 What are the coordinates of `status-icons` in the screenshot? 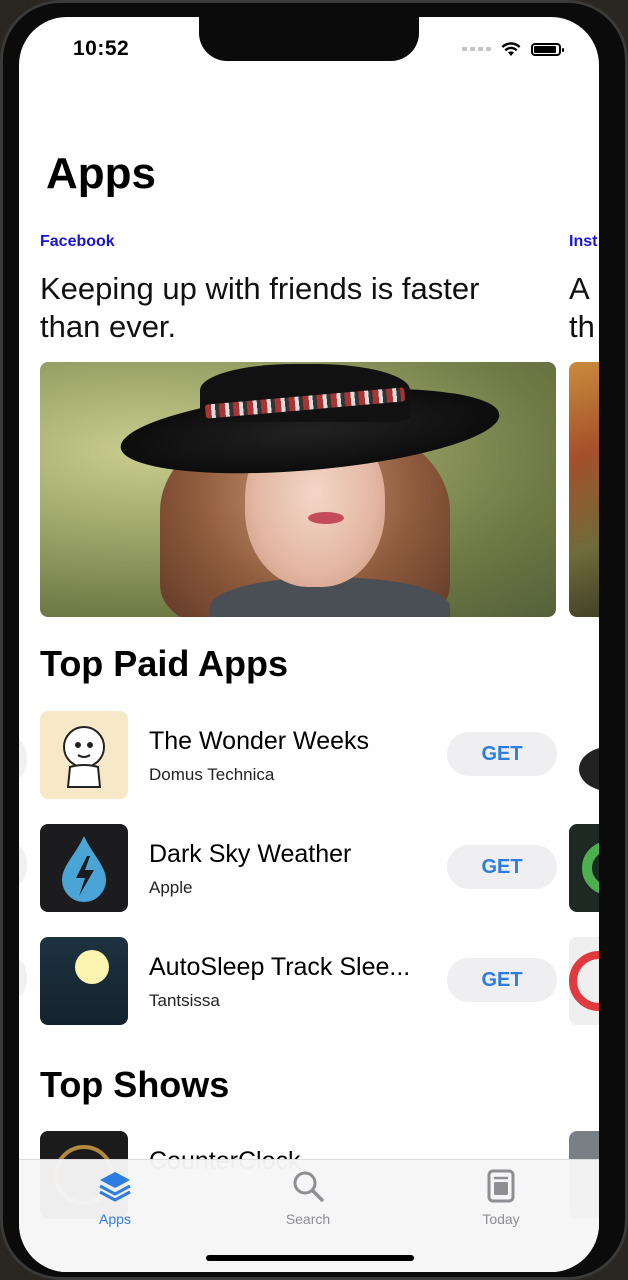 It's located at (513, 49).